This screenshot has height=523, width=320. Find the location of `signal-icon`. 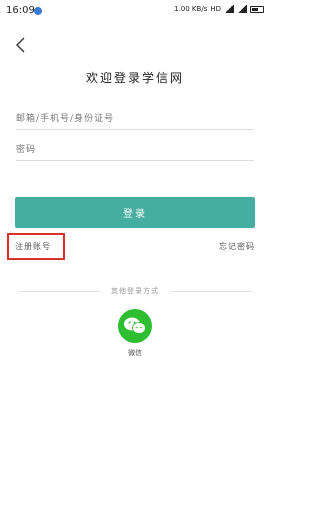

signal-icon is located at coordinates (229, 9).